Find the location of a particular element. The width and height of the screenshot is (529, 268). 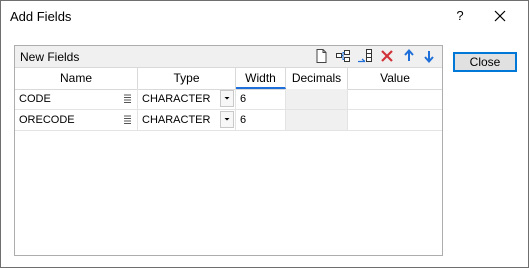

column-header-value: Value is located at coordinates (395, 78).